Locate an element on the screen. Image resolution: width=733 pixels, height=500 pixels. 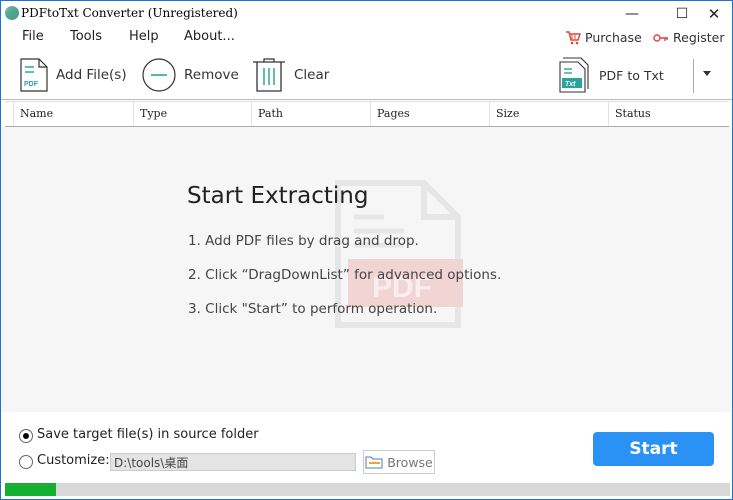
minimize-button: — is located at coordinates (632, 14).